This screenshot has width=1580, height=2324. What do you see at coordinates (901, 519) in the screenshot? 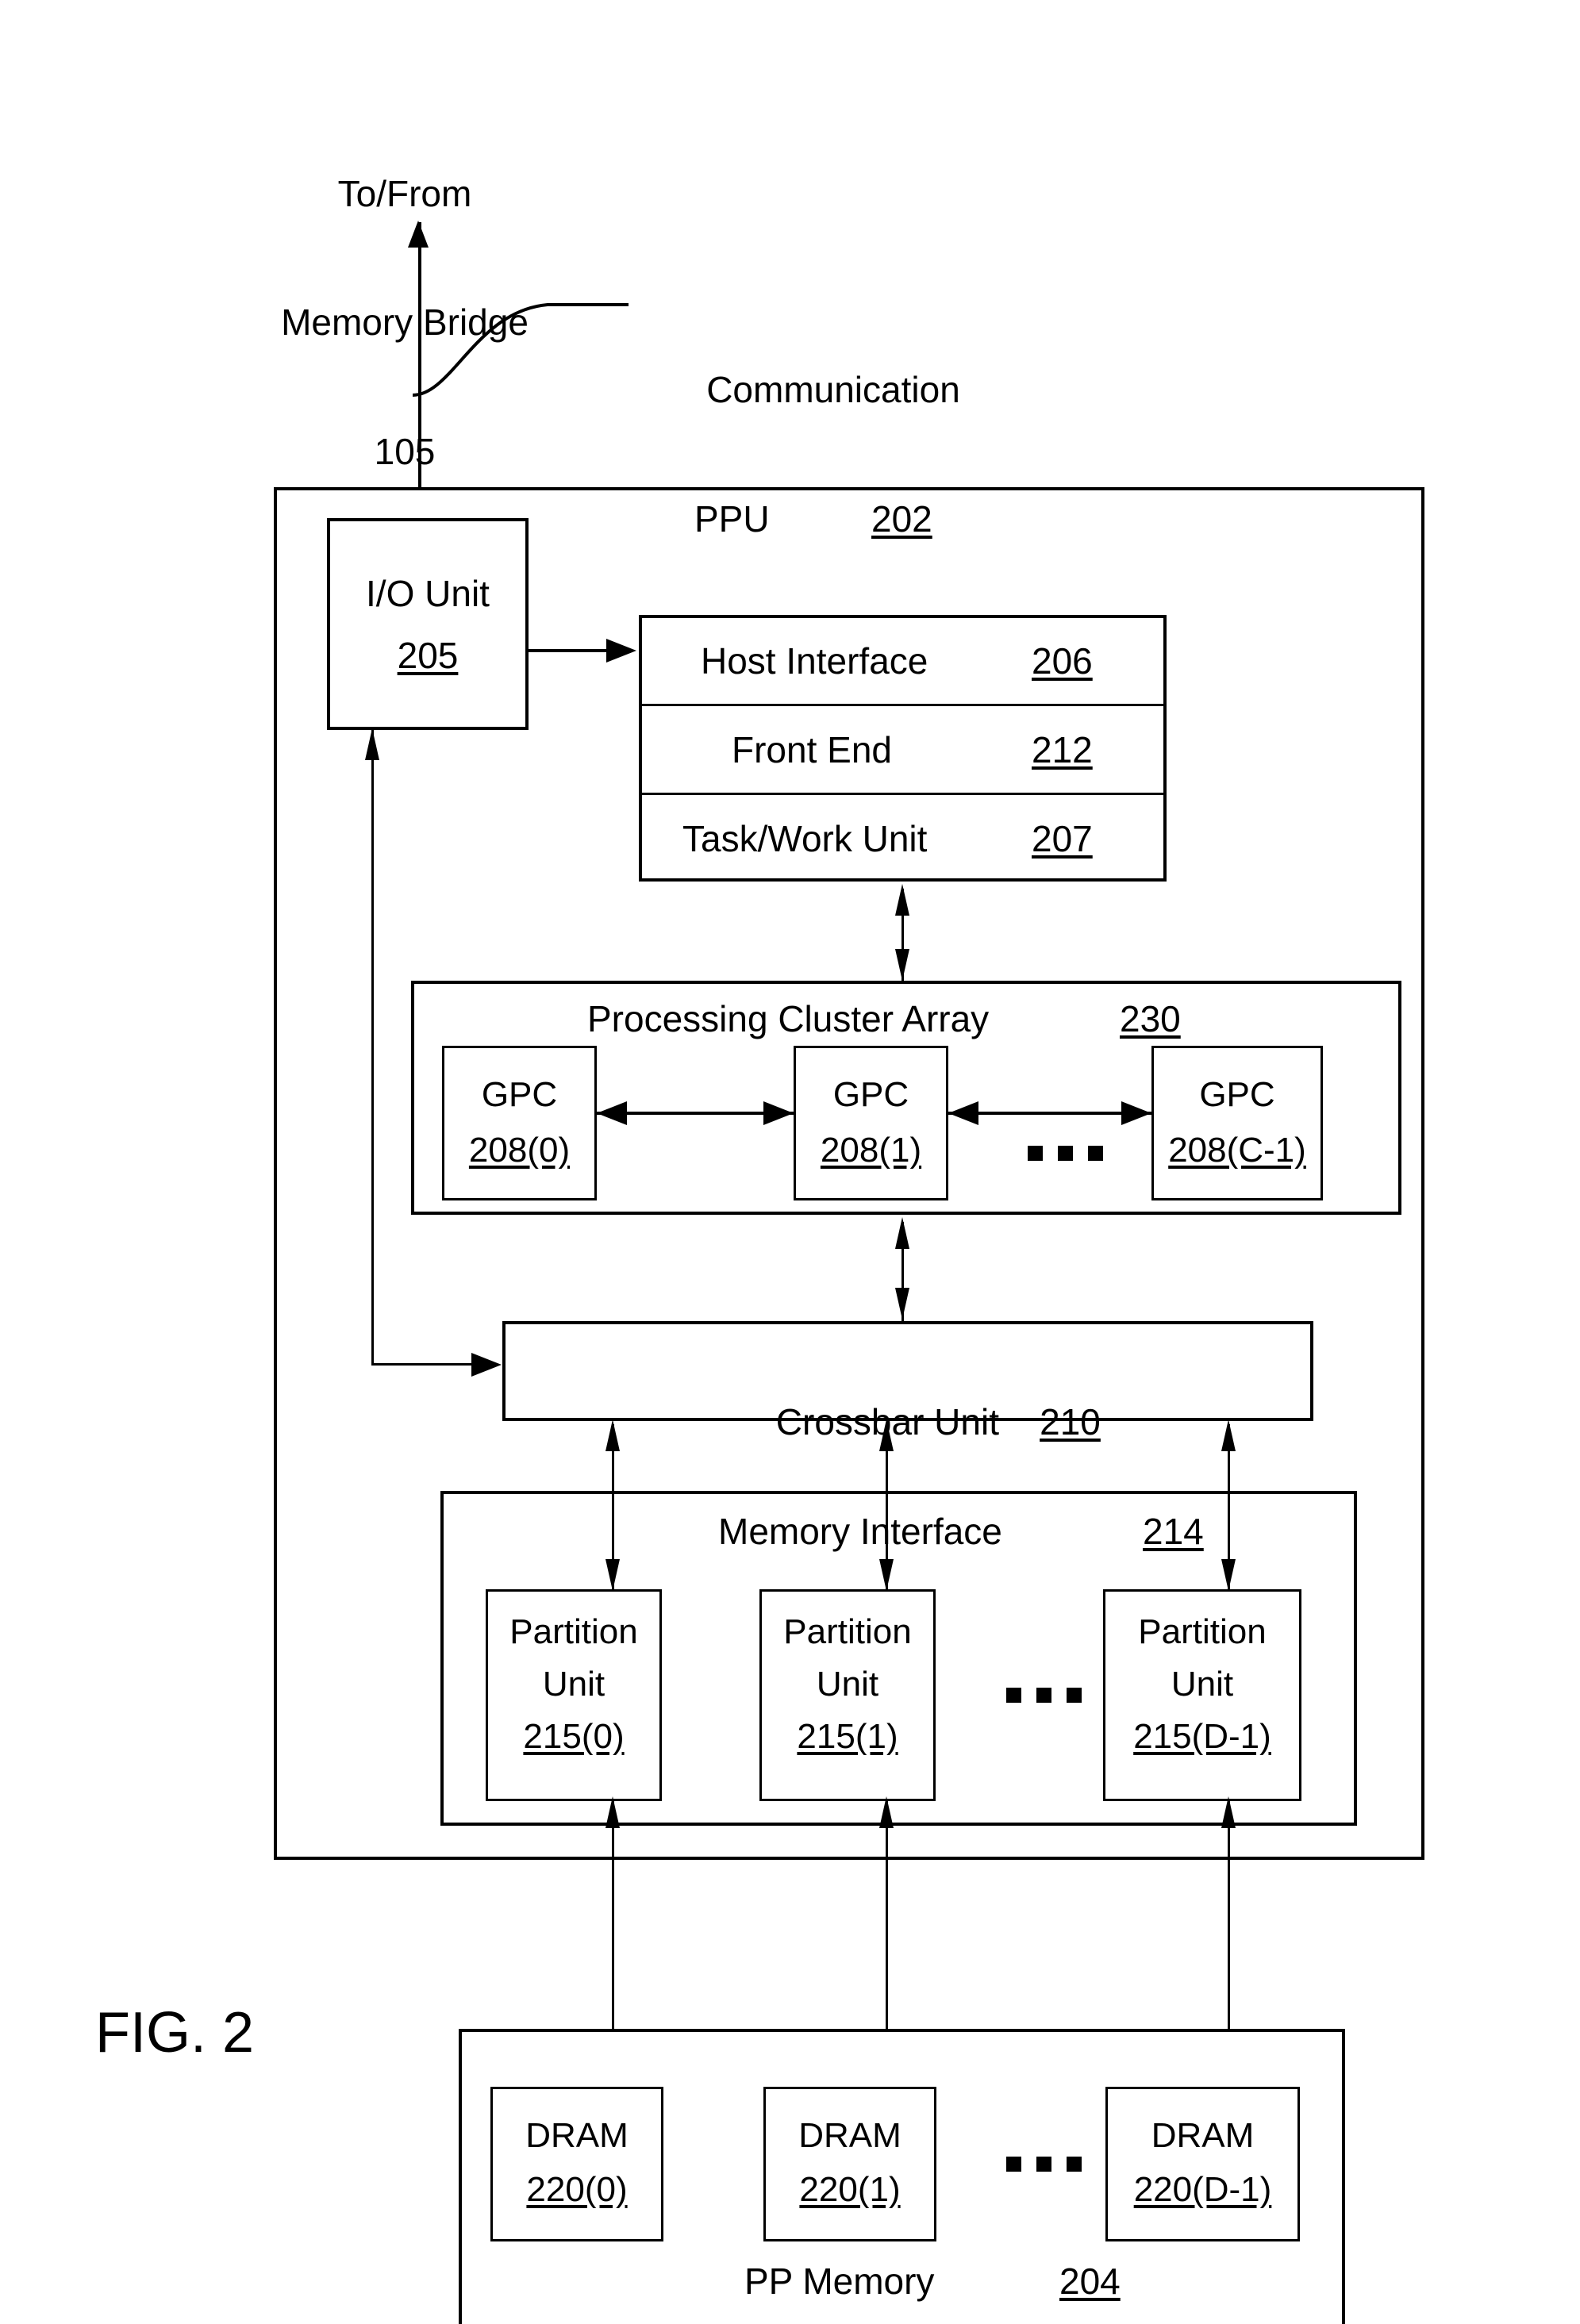
I see `ppu-ref: 202` at bounding box center [901, 519].